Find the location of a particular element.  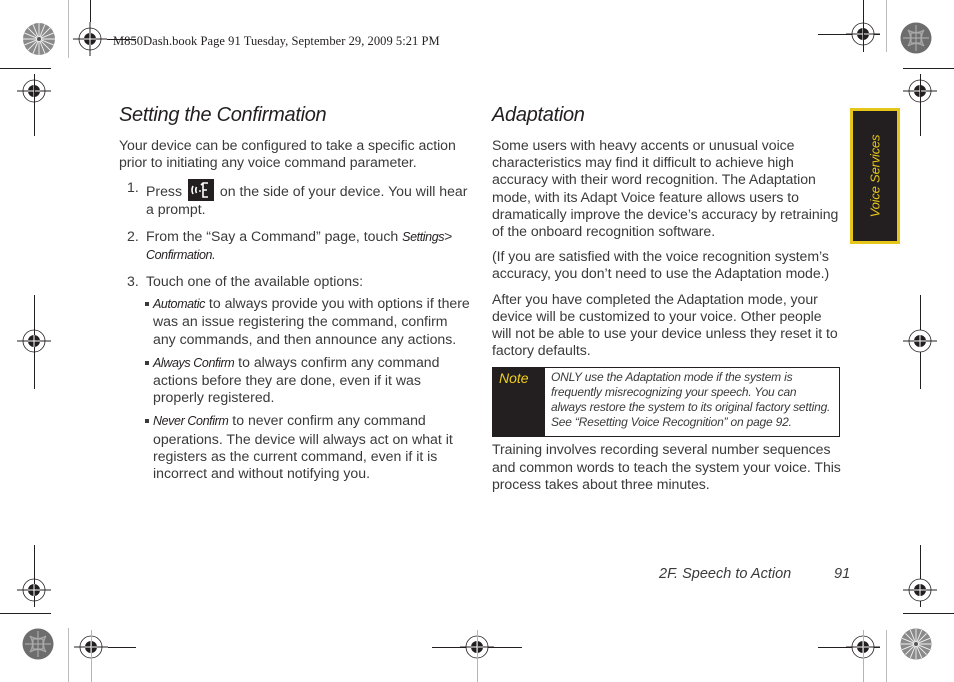

menu-path-confirmation: Confirmation is located at coordinates (179, 254).